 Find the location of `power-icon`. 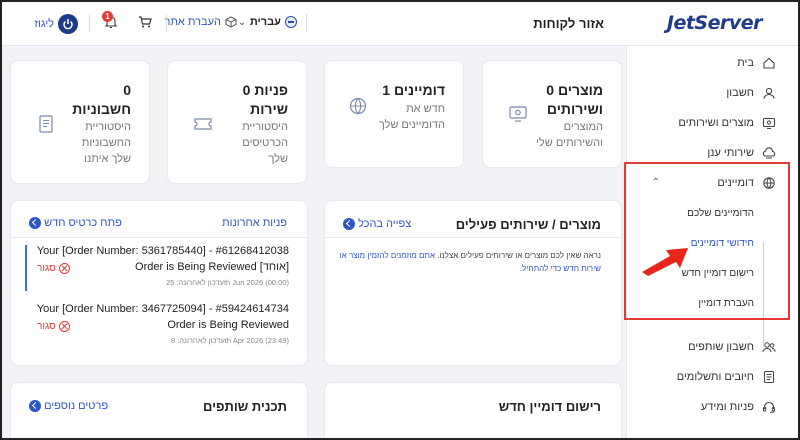

power-icon is located at coordinates (68, 24).